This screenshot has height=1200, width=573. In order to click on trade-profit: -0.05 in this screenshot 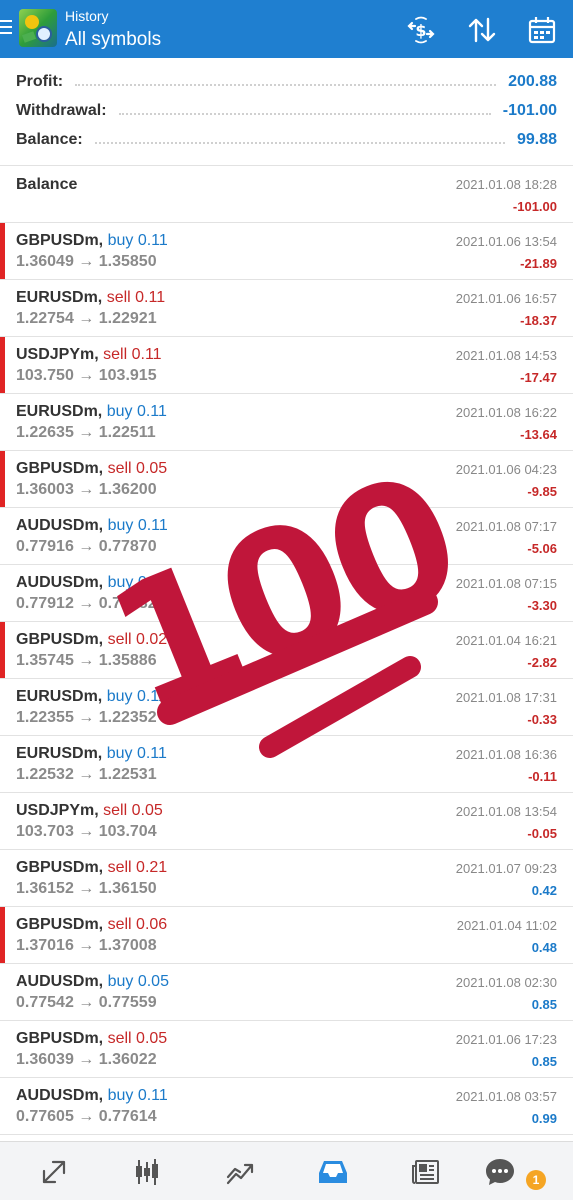, I will do `click(542, 833)`.